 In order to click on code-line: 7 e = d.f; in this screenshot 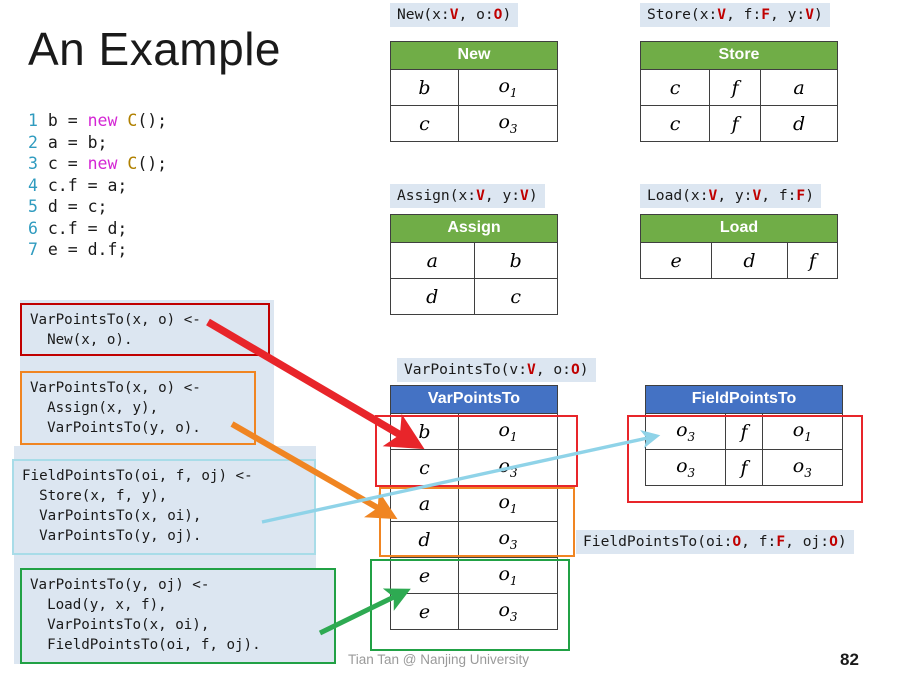, I will do `click(97, 250)`.